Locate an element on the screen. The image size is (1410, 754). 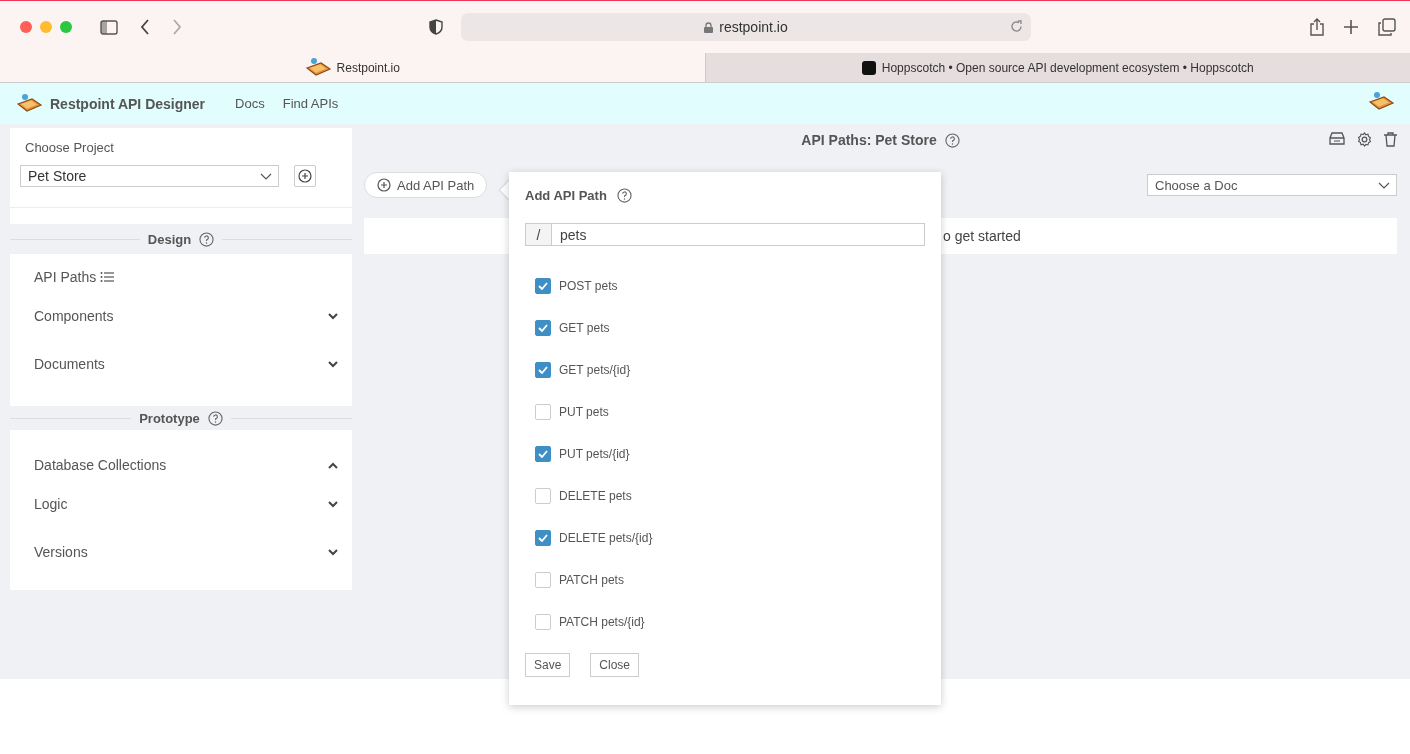
accordion-label: Documents is located at coordinates (69, 364).